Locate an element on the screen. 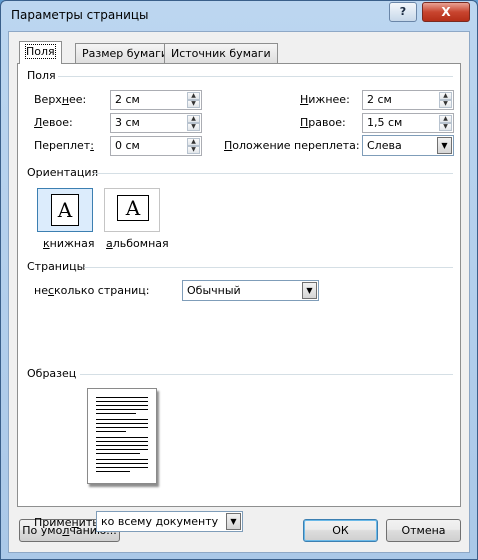 Image resolution: width=478 pixels, height=560 pixels. bottom-margin-down-icon: ▼ is located at coordinates (445, 104).